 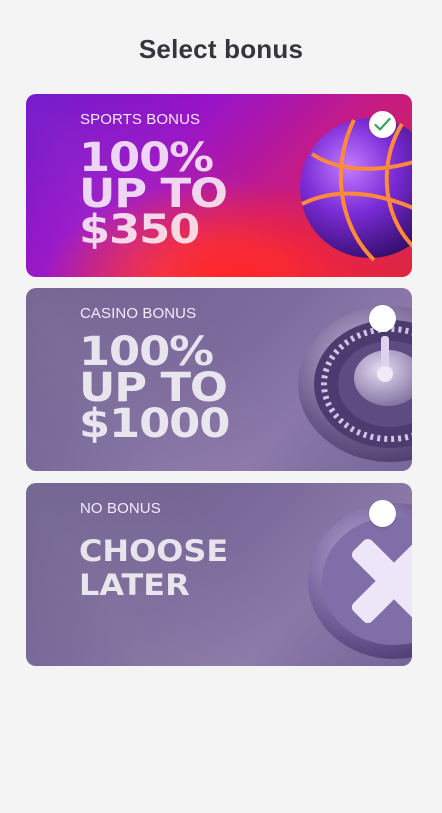 What do you see at coordinates (154, 389) in the screenshot?
I see `bonus-headline: 100% UP TO $1000` at bounding box center [154, 389].